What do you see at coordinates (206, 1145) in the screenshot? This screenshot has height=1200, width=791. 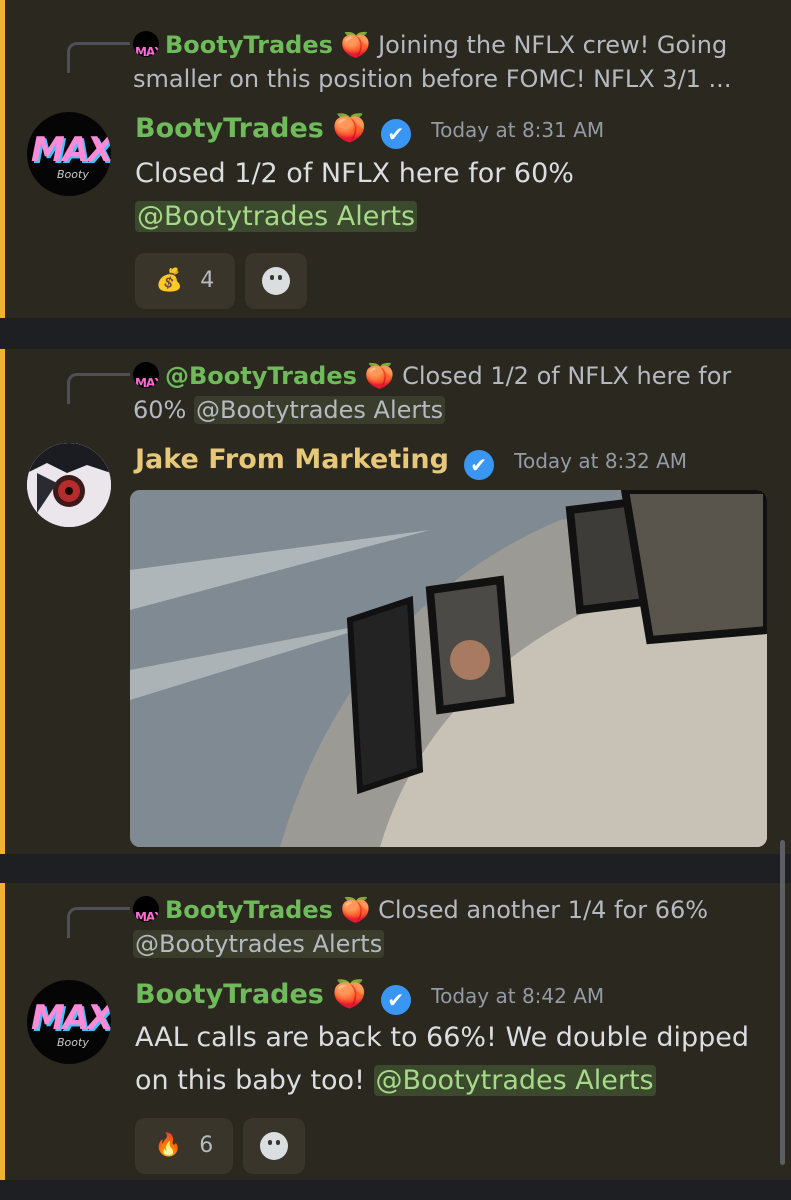 I see `reaction-count: 6` at bounding box center [206, 1145].